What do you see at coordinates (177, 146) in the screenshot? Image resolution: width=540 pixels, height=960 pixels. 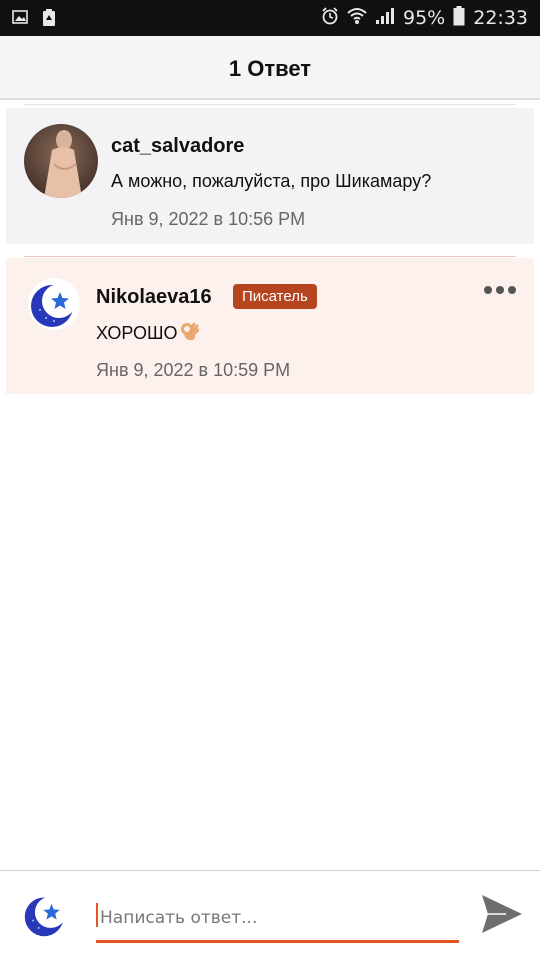 I see `comment-username: cat_salvadore` at bounding box center [177, 146].